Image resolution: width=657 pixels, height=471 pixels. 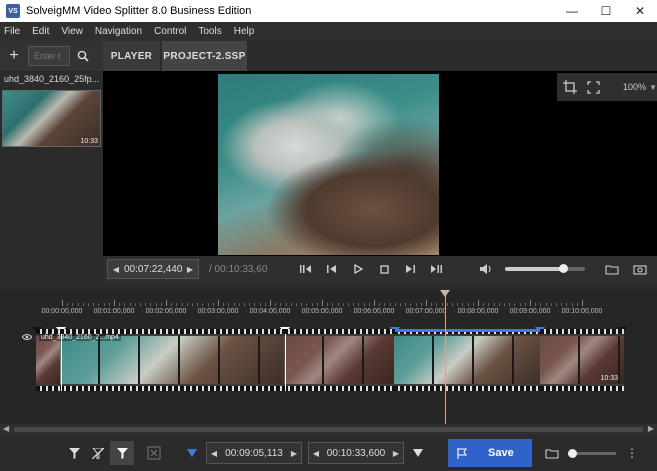 What do you see at coordinates (49, 56) in the screenshot?
I see `search-input` at bounding box center [49, 56].